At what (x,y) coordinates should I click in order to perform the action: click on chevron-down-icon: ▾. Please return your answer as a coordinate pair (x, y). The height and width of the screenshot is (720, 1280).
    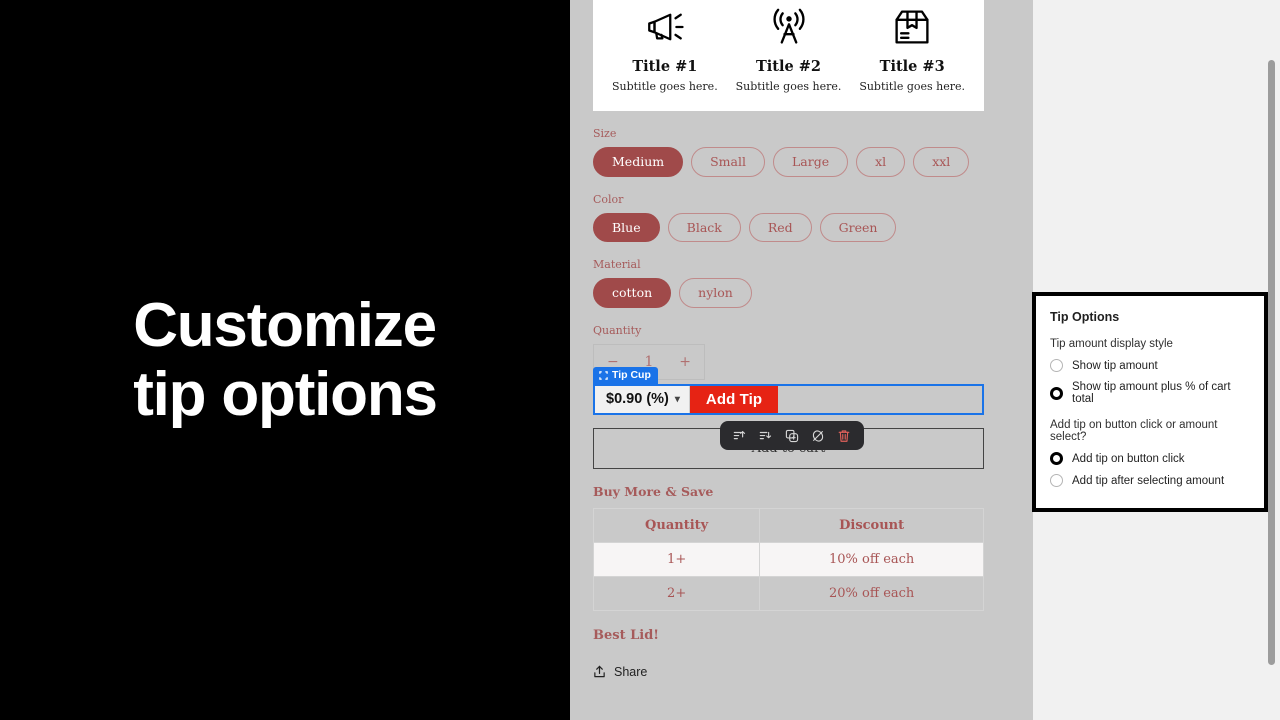
    Looking at the image, I should click on (677, 399).